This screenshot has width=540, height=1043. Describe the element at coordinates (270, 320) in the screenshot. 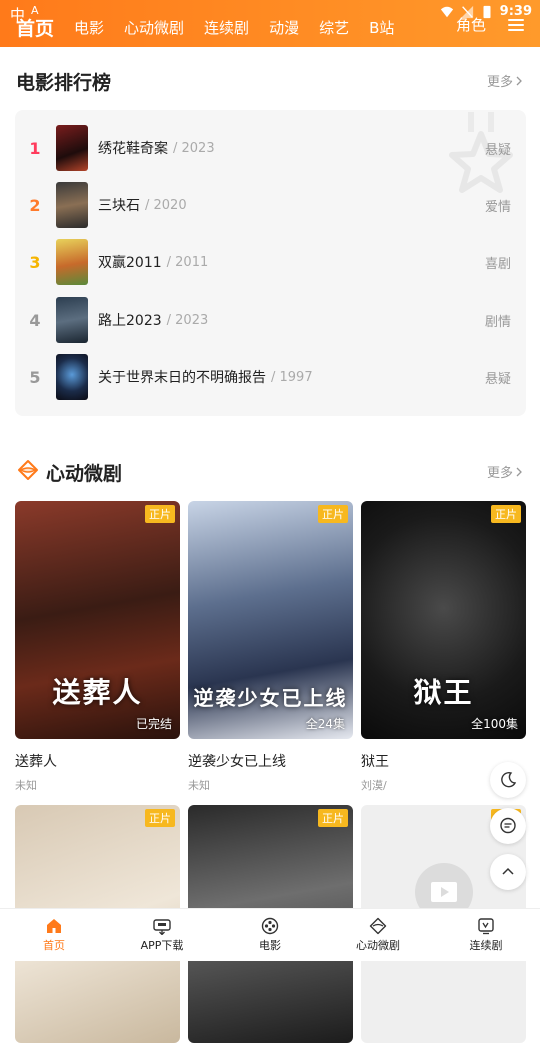

I see `ranking-row: 4 路上2023 / 2023 剧情` at that location.